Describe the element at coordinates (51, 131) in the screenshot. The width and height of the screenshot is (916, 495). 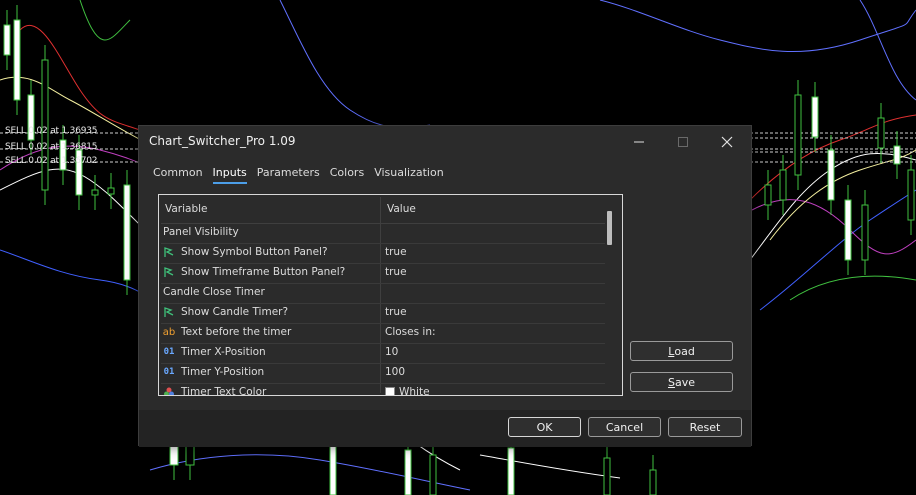
I see `trade-label: SELL 0.02 at 1.36935` at that location.